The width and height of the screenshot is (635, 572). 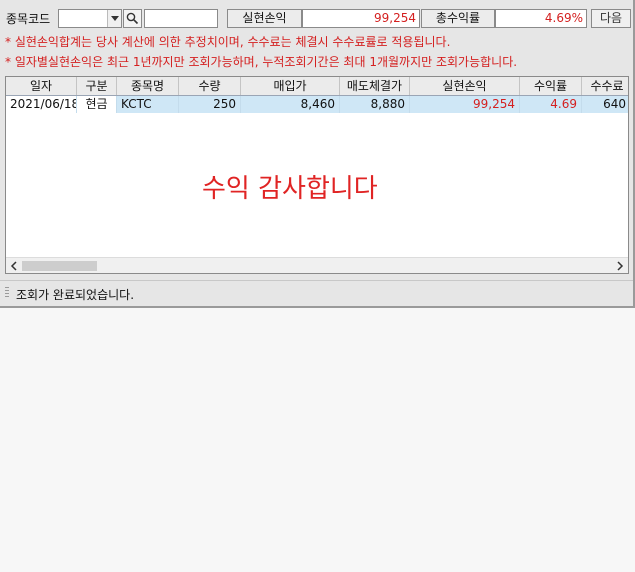 What do you see at coordinates (375, 86) in the screenshot?
I see `col-sell-price-header: 매도체결가` at bounding box center [375, 86].